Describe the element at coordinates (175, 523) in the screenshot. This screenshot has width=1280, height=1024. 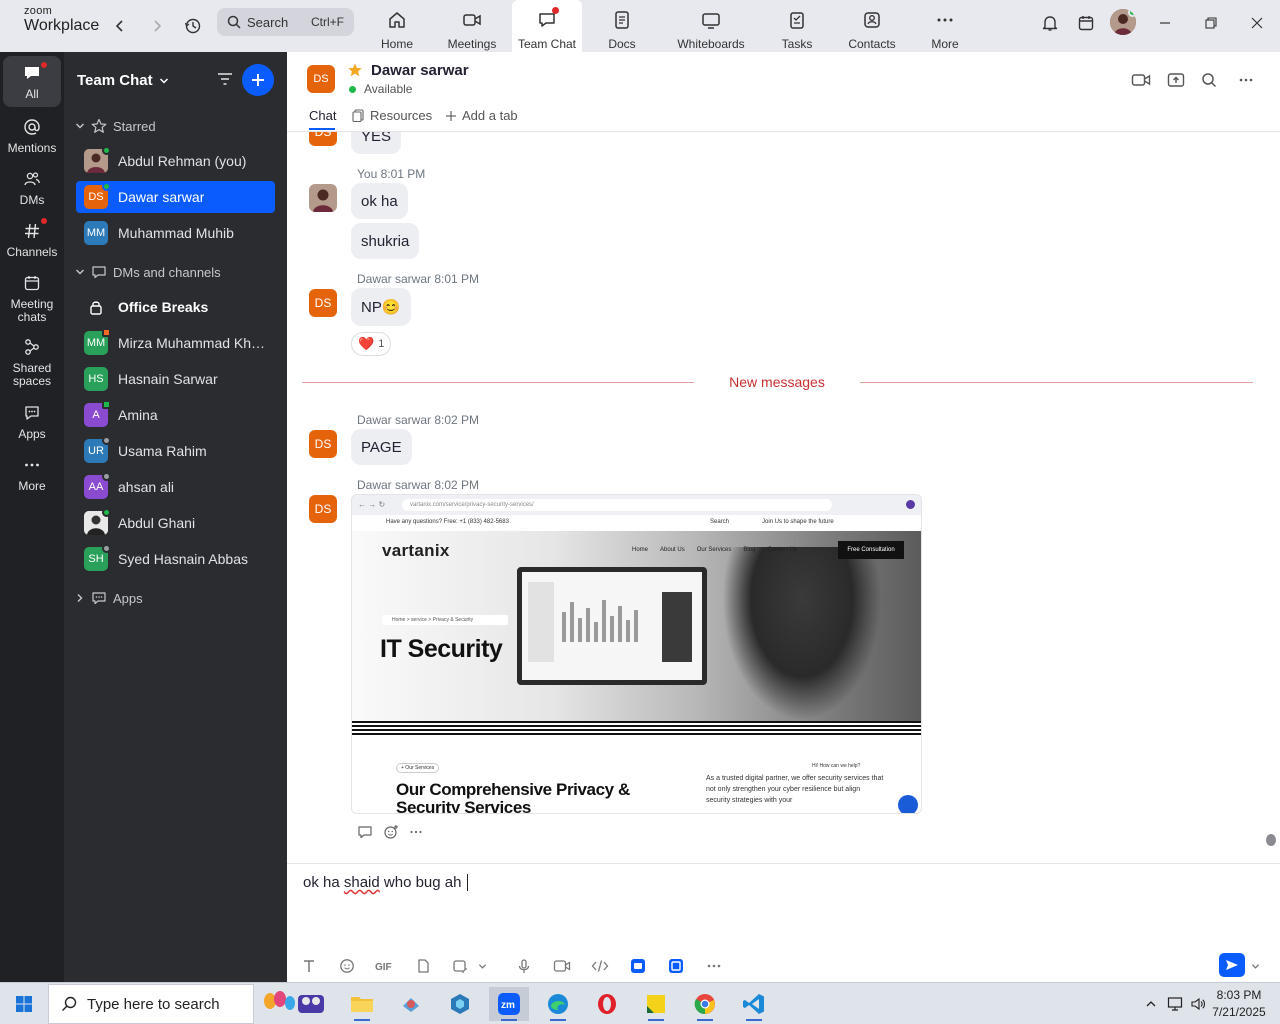
I see `sidebar-item-abdul-ghani: Abdul Ghani` at that location.